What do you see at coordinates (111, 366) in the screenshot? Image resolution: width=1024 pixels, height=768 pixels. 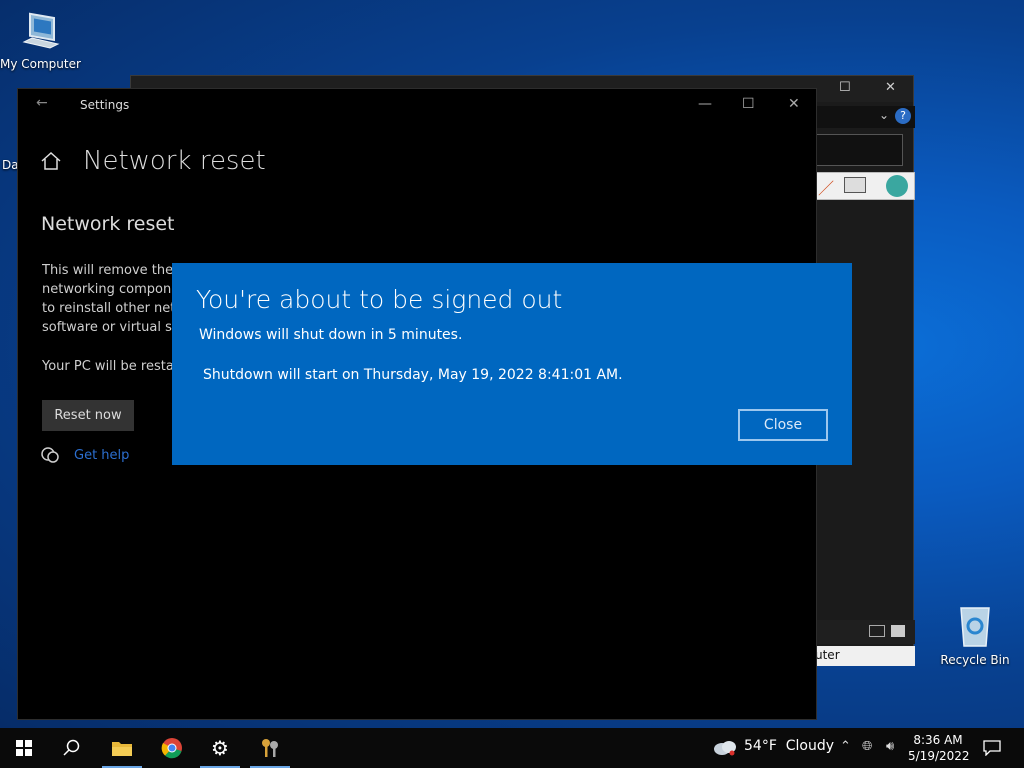 I see `restart-note: Your PC will be restar` at bounding box center [111, 366].